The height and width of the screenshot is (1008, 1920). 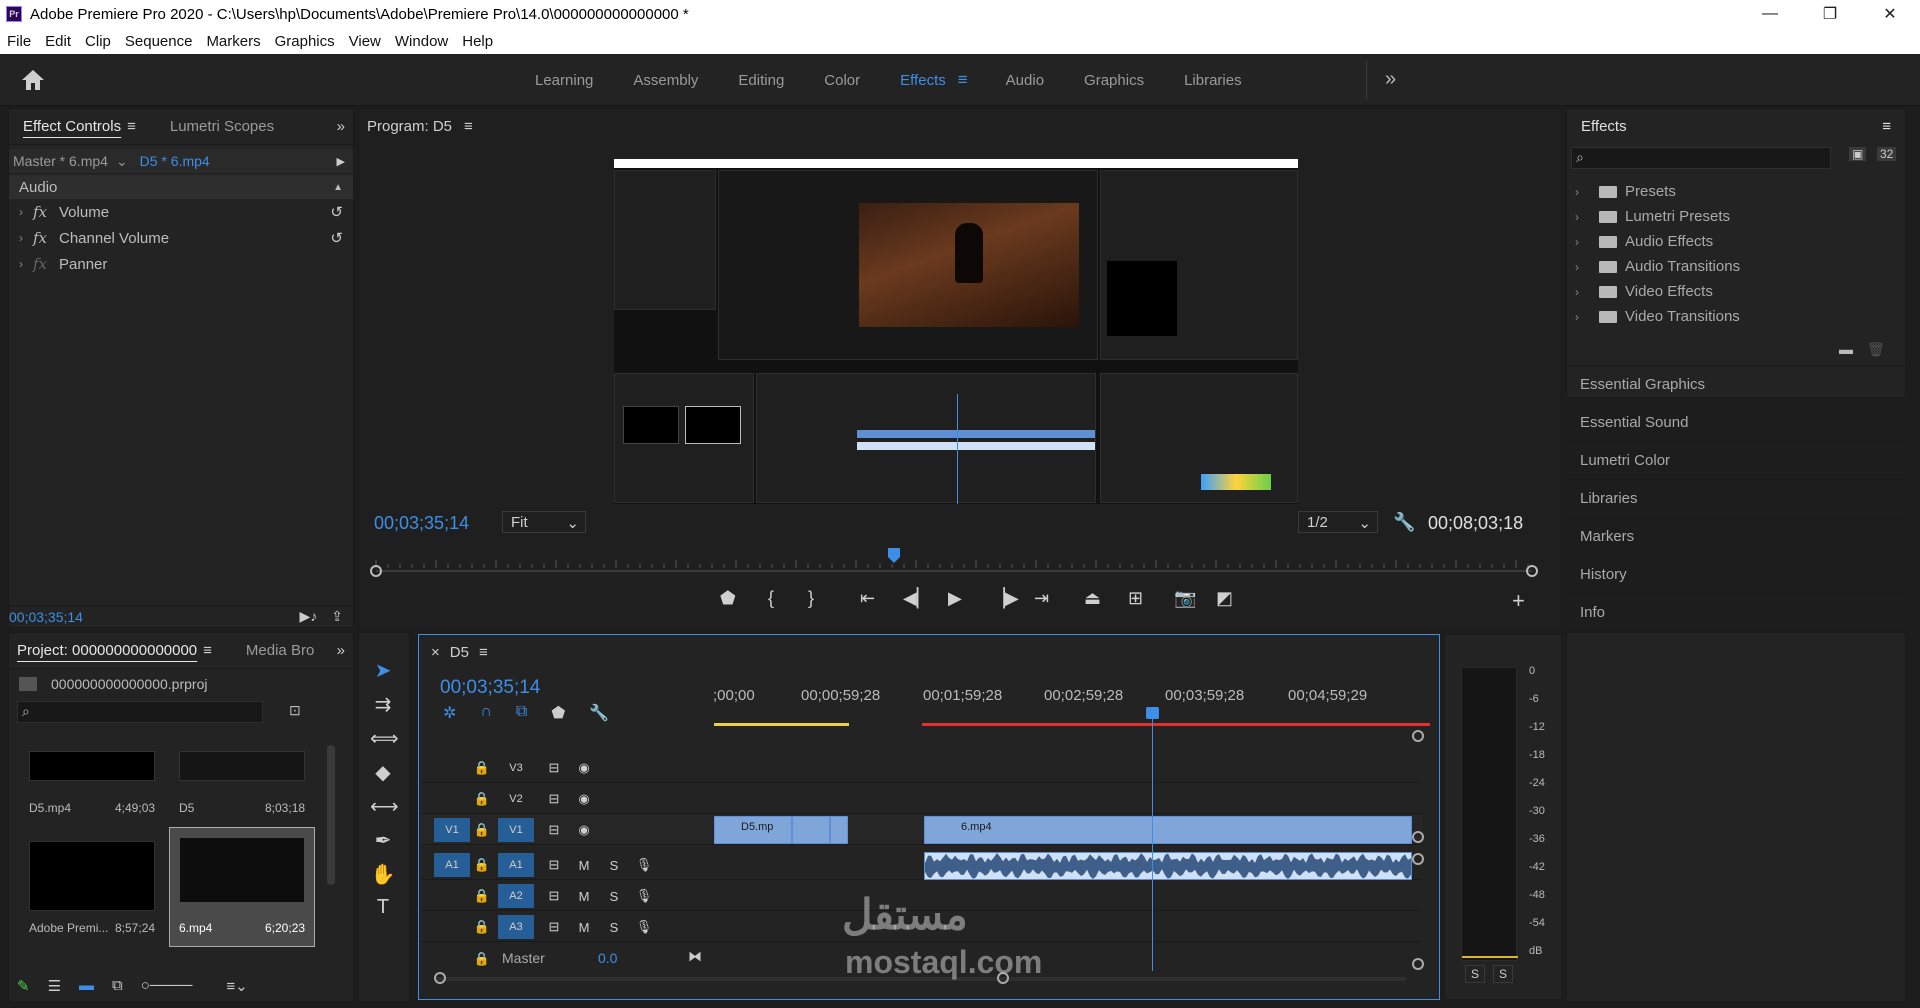 I want to click on close-button: ✕, so click(x=1890, y=14).